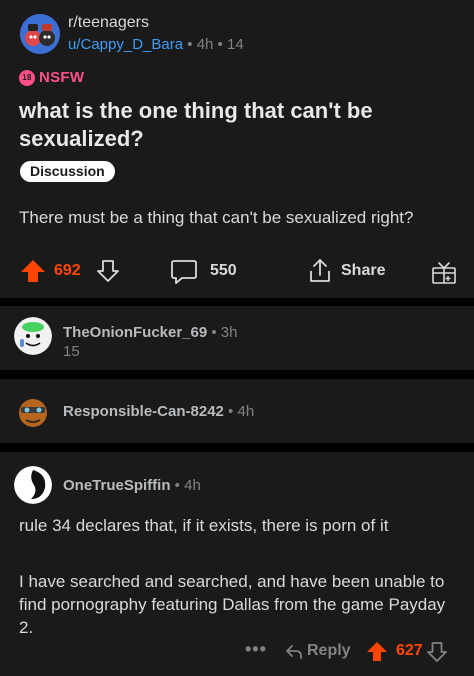 The image size is (474, 676). I want to click on comment-author: TheOnionFucker_69 • 3h, so click(150, 332).